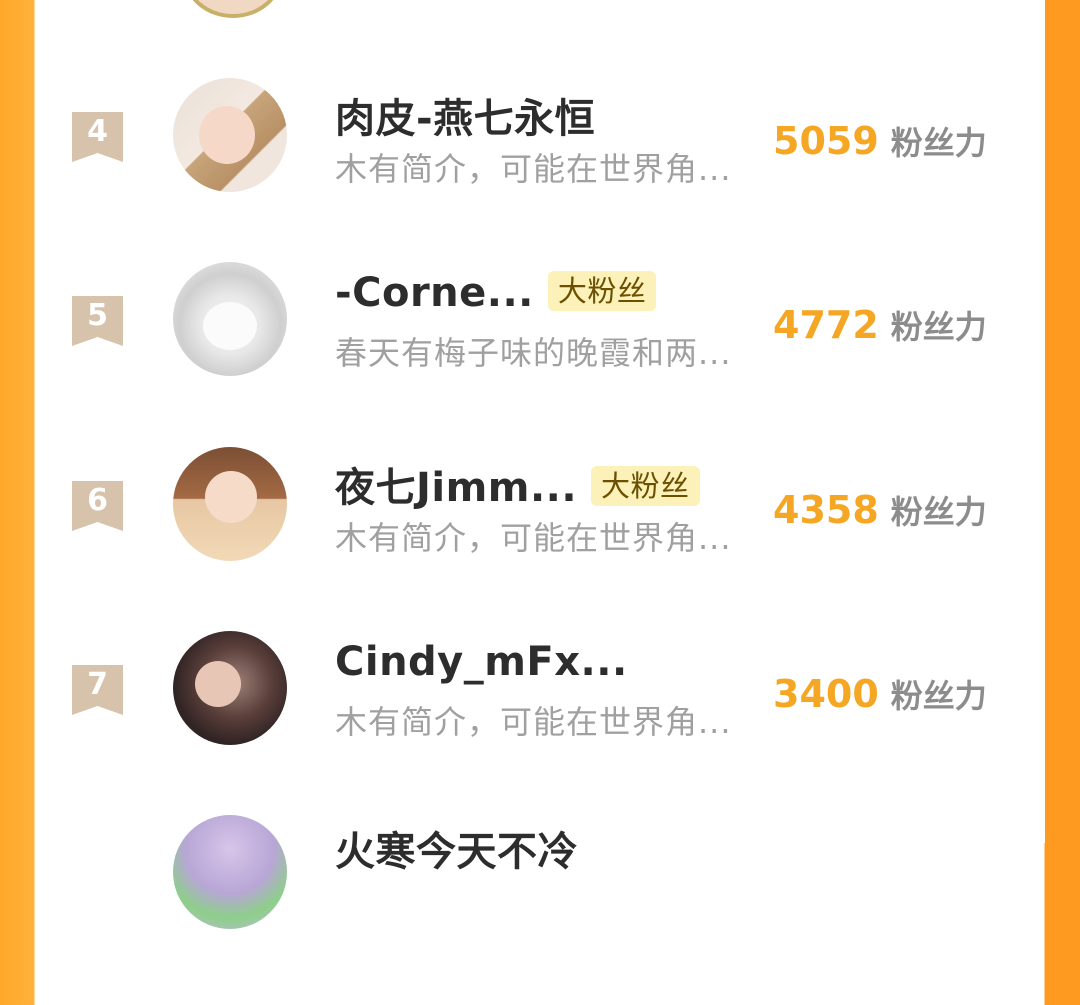  I want to click on user-name: 肉皮-燕七永恒, so click(465, 115).